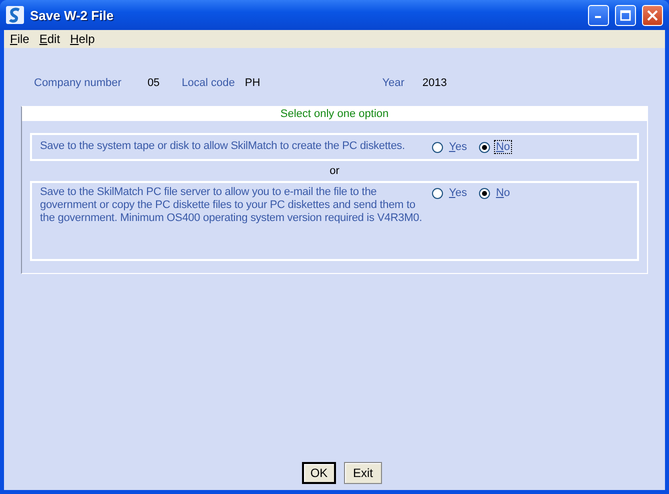 Image resolution: width=669 pixels, height=494 pixels. I want to click on dialog-button: OK, so click(319, 473).